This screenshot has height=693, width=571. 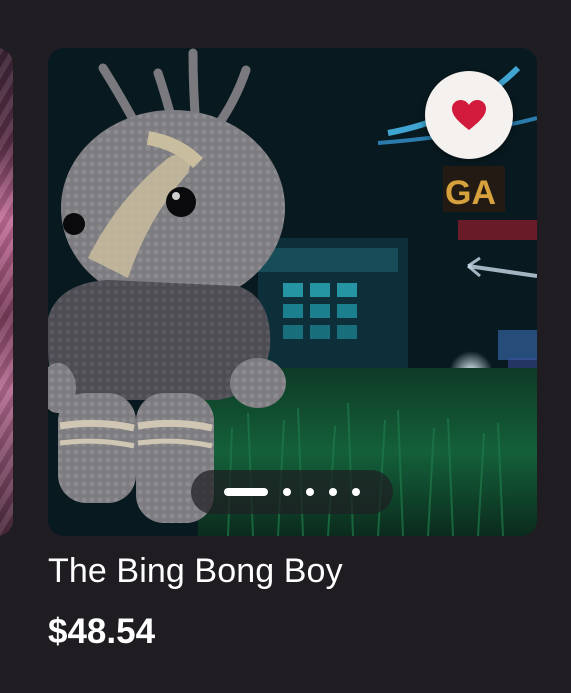 I want to click on favorite-button, so click(x=469, y=115).